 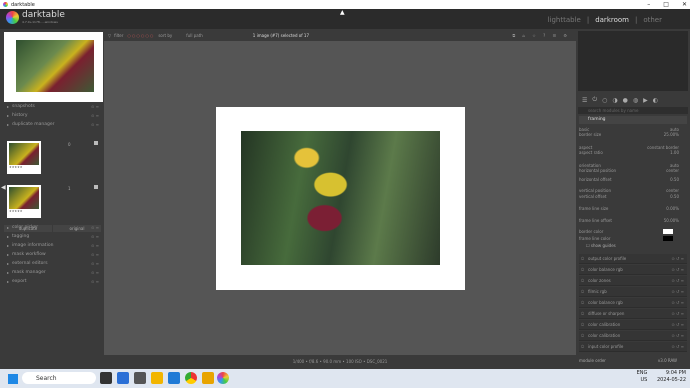 I want to click on start-icon, so click(x=13, y=378).